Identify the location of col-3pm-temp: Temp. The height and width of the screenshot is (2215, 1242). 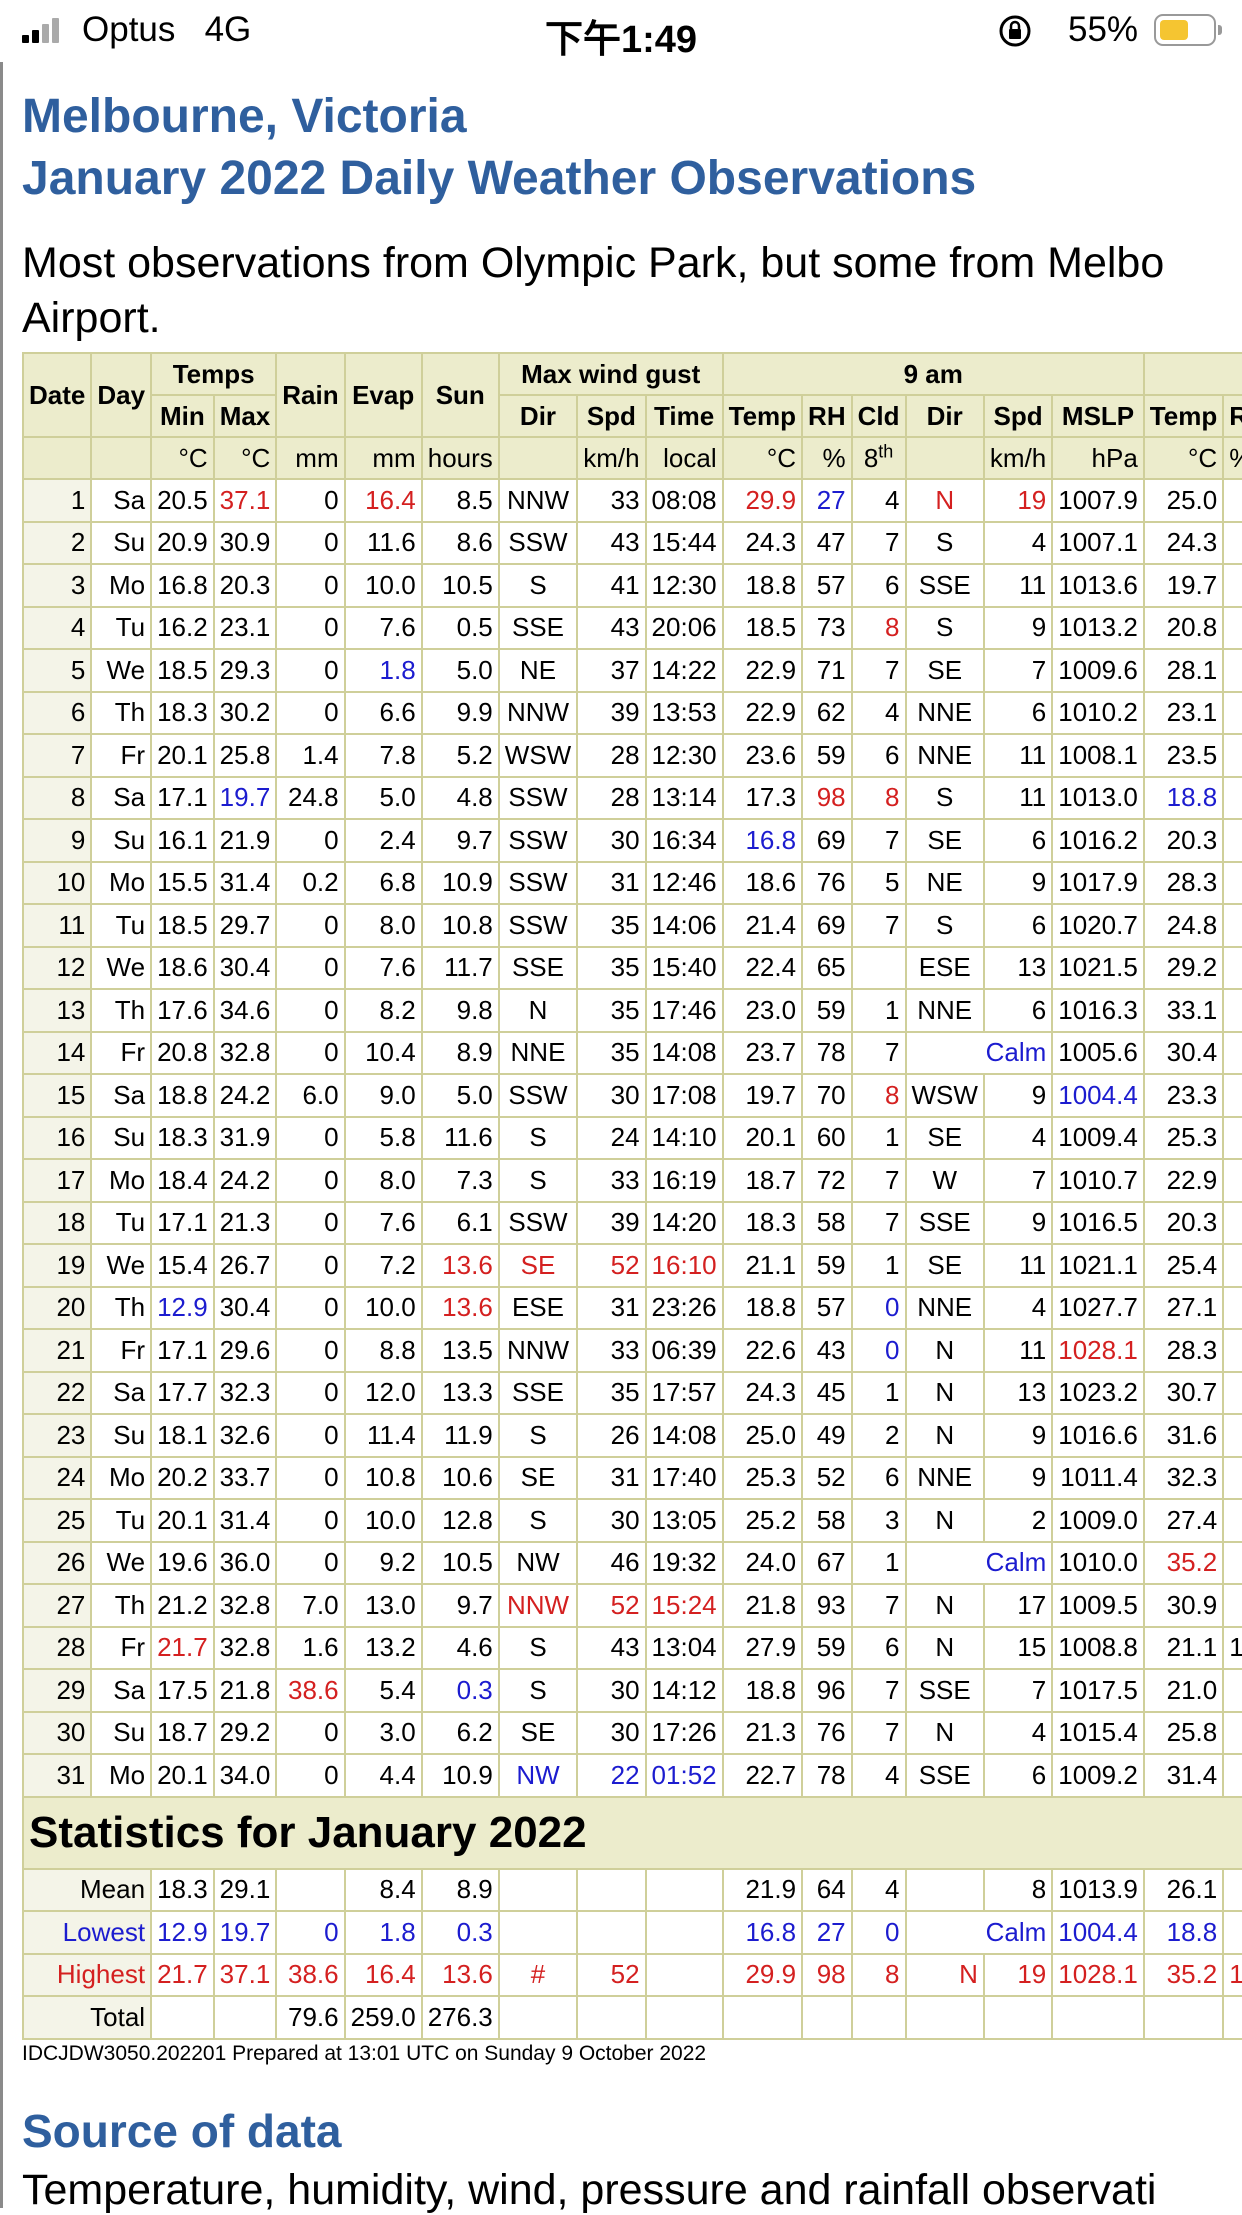
(1183, 416).